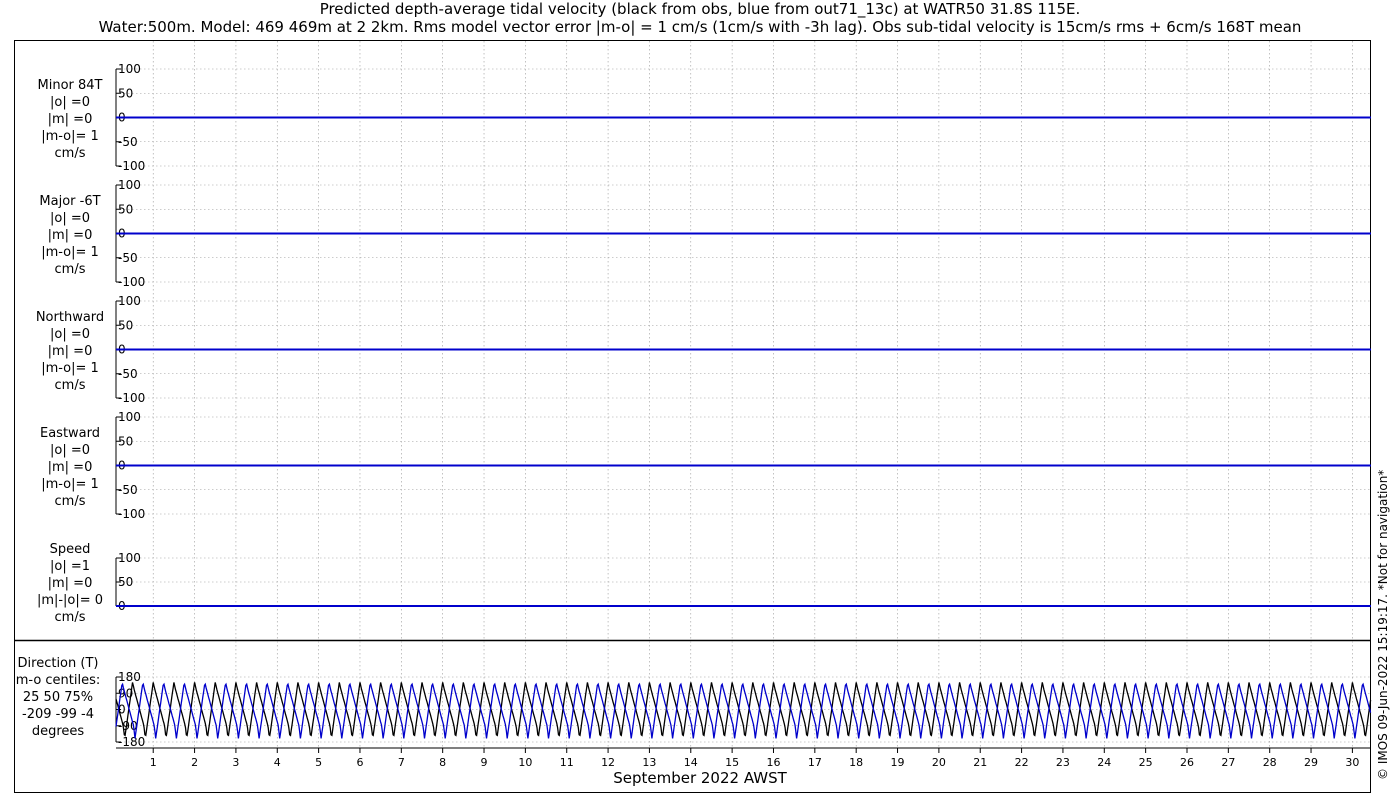 The height and width of the screenshot is (800, 1400). What do you see at coordinates (125, 93) in the screenshot?
I see `minor-y-tick-label-1: 50` at bounding box center [125, 93].